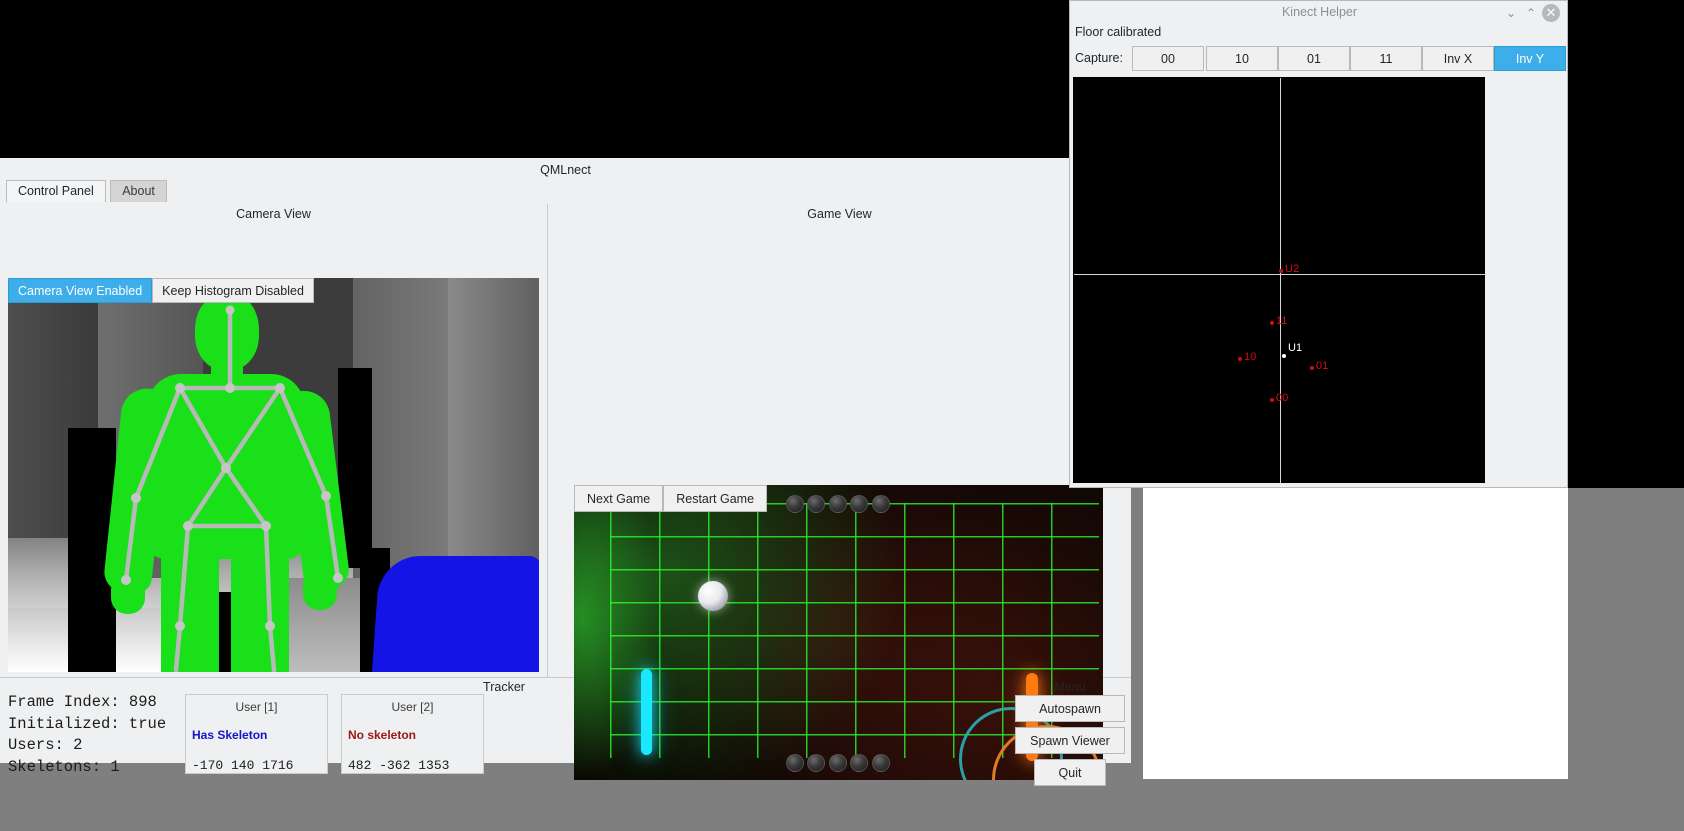 This screenshot has height=831, width=1684. What do you see at coordinates (80, 290) in the screenshot?
I see `camera-view-enabled-toggle: Camera View Enabled` at bounding box center [80, 290].